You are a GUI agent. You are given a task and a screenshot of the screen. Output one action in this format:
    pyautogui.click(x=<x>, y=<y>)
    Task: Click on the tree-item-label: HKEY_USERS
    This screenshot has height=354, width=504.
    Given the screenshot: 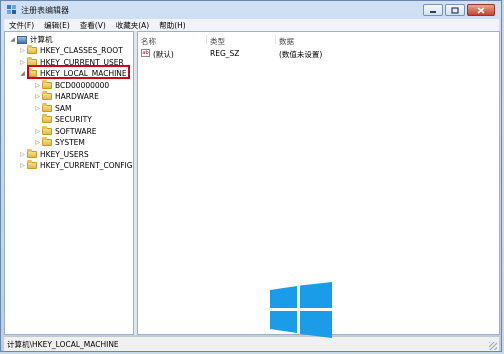 What is the action you would take?
    pyautogui.click(x=64, y=154)
    